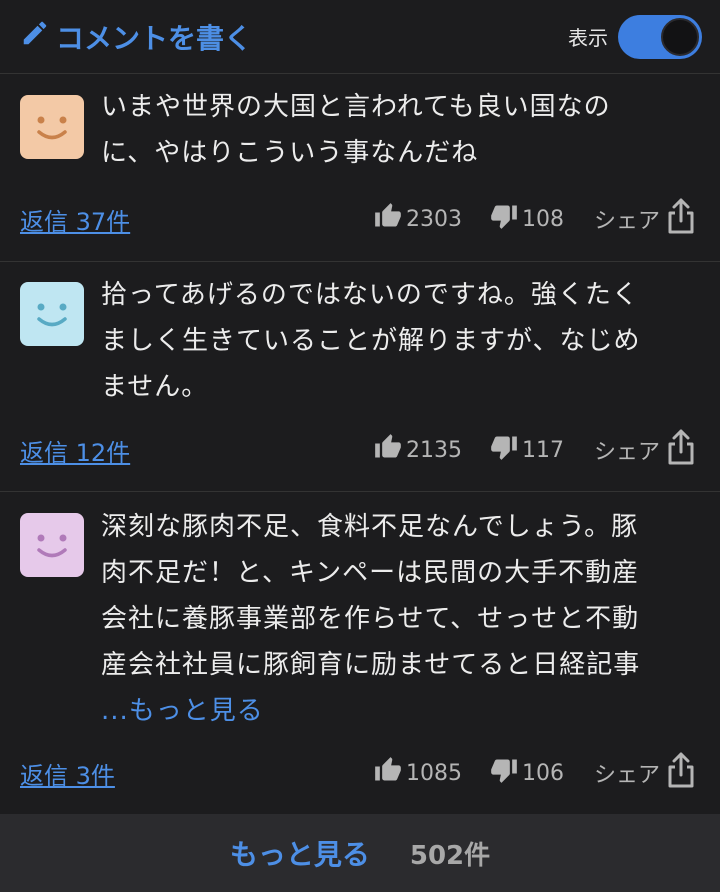 The image size is (720, 892). Describe the element at coordinates (542, 450) in the screenshot. I see `dislike-count: 117` at that location.